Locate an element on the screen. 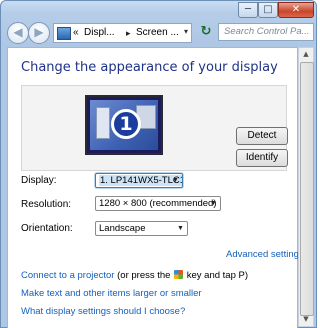  scrollbar-thumb is located at coordinates (307, 189).